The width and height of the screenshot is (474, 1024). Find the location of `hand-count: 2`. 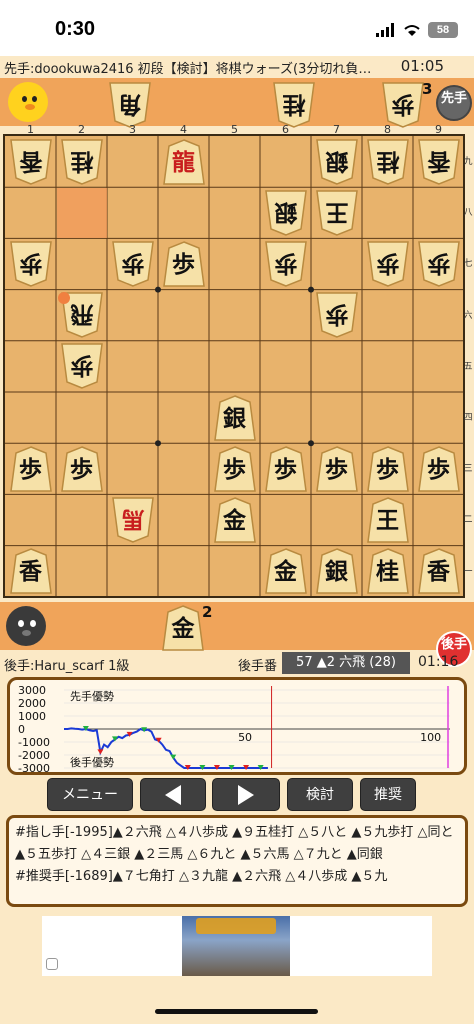

hand-count: 2 is located at coordinates (207, 612).